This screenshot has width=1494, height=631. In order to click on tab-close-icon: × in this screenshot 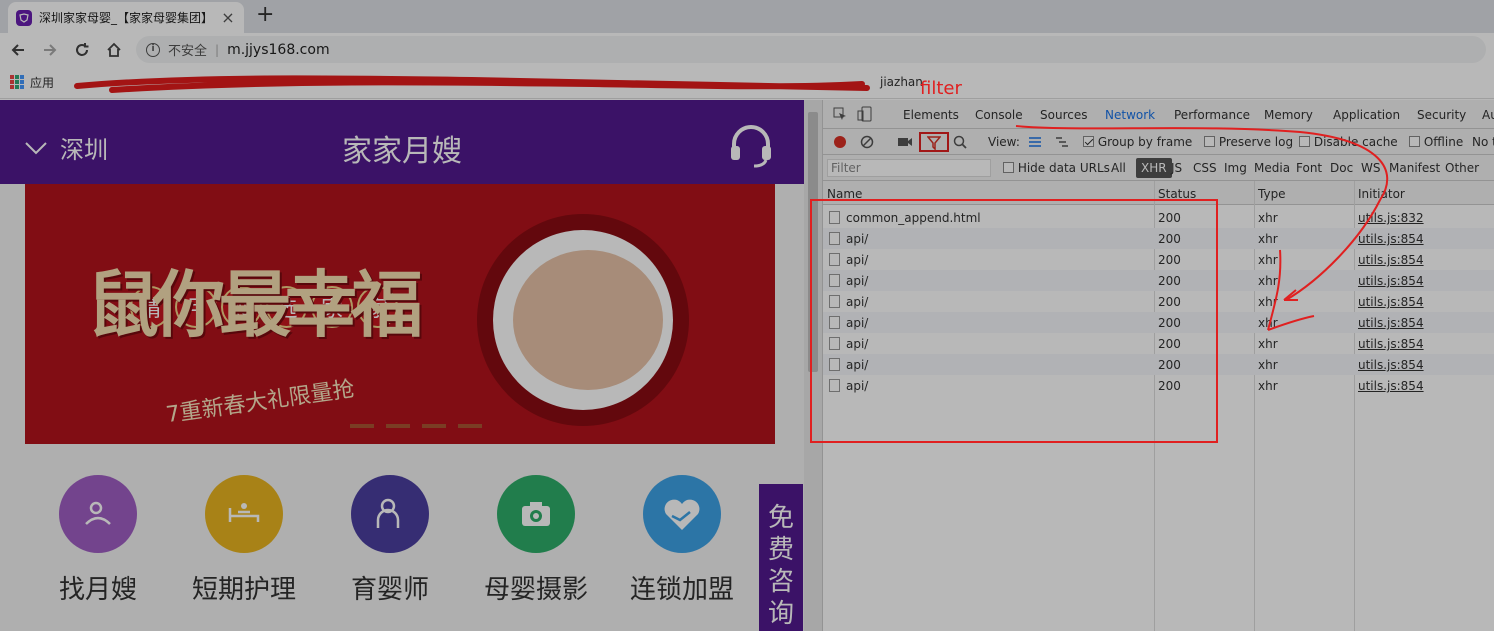, I will do `click(228, 17)`.